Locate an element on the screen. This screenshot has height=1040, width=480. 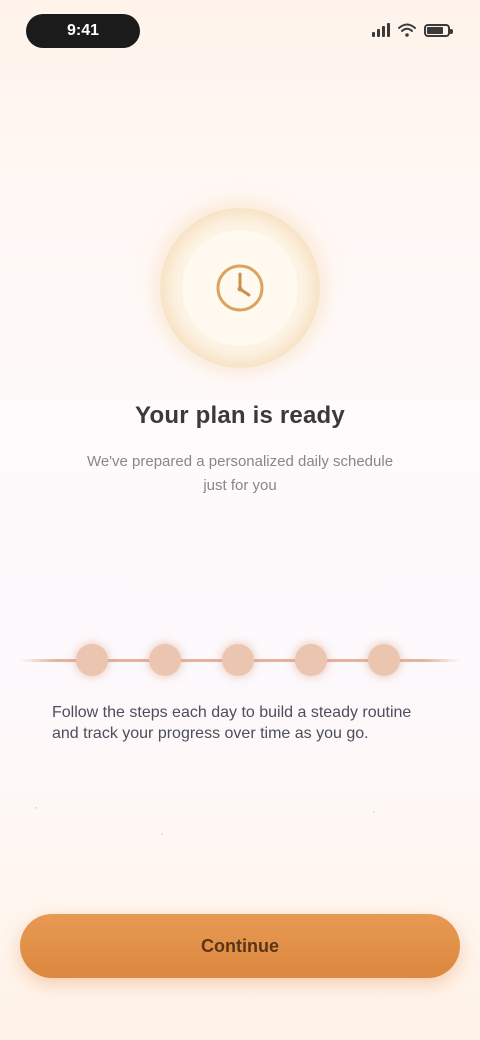
wifi-icon is located at coordinates (407, 30).